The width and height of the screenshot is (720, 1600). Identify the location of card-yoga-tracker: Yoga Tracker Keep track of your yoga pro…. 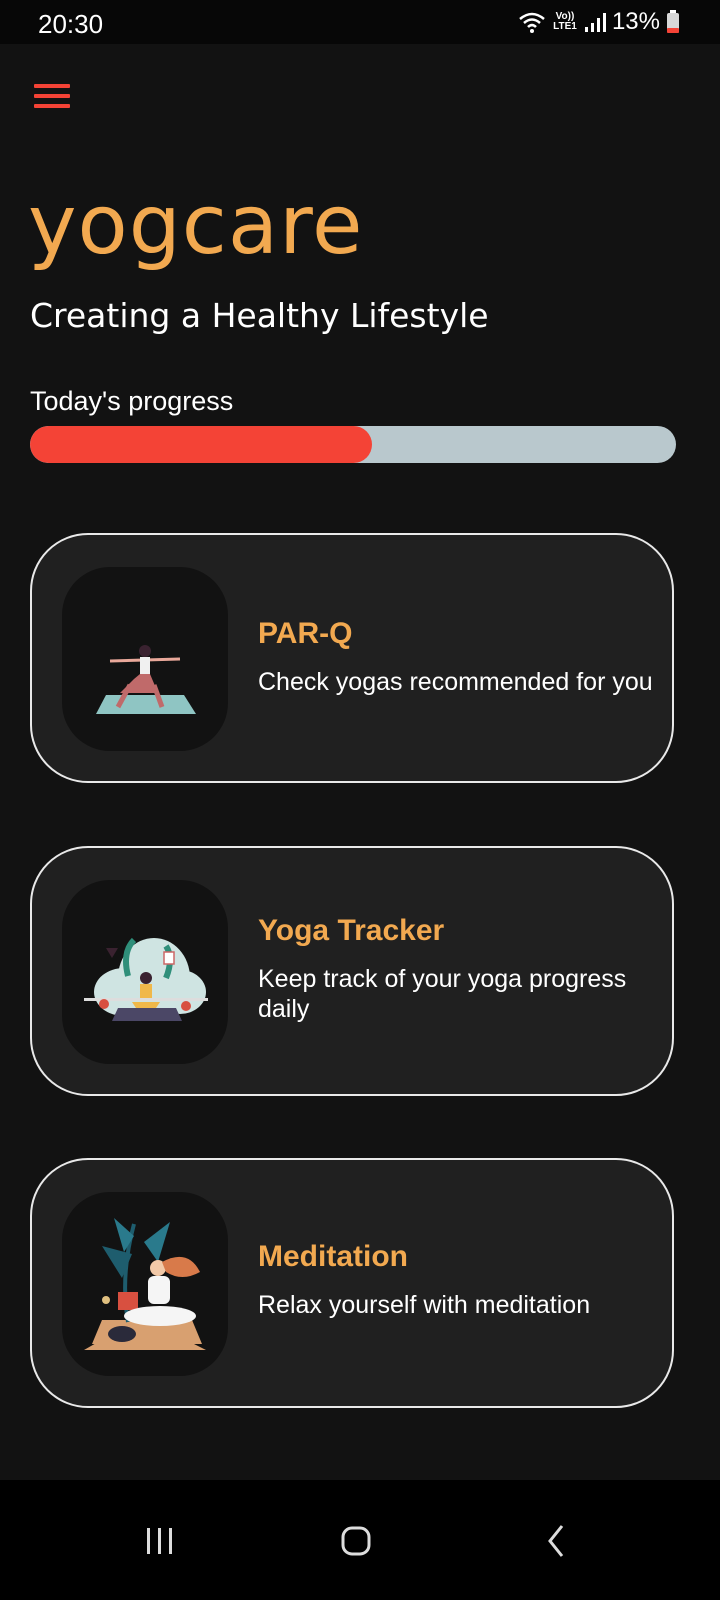
(352, 971).